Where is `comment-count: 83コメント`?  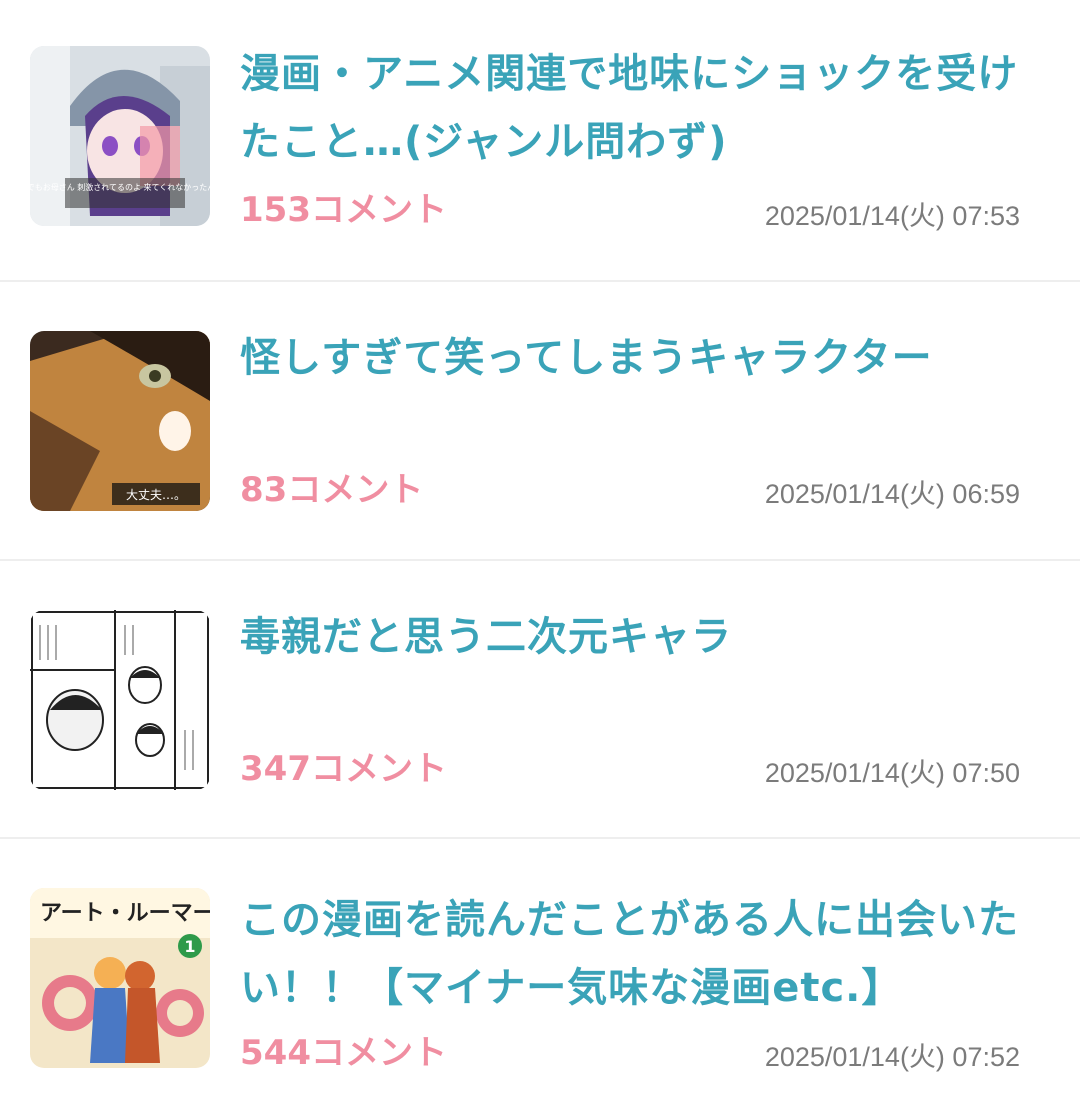
comment-count: 83コメント is located at coordinates (332, 490).